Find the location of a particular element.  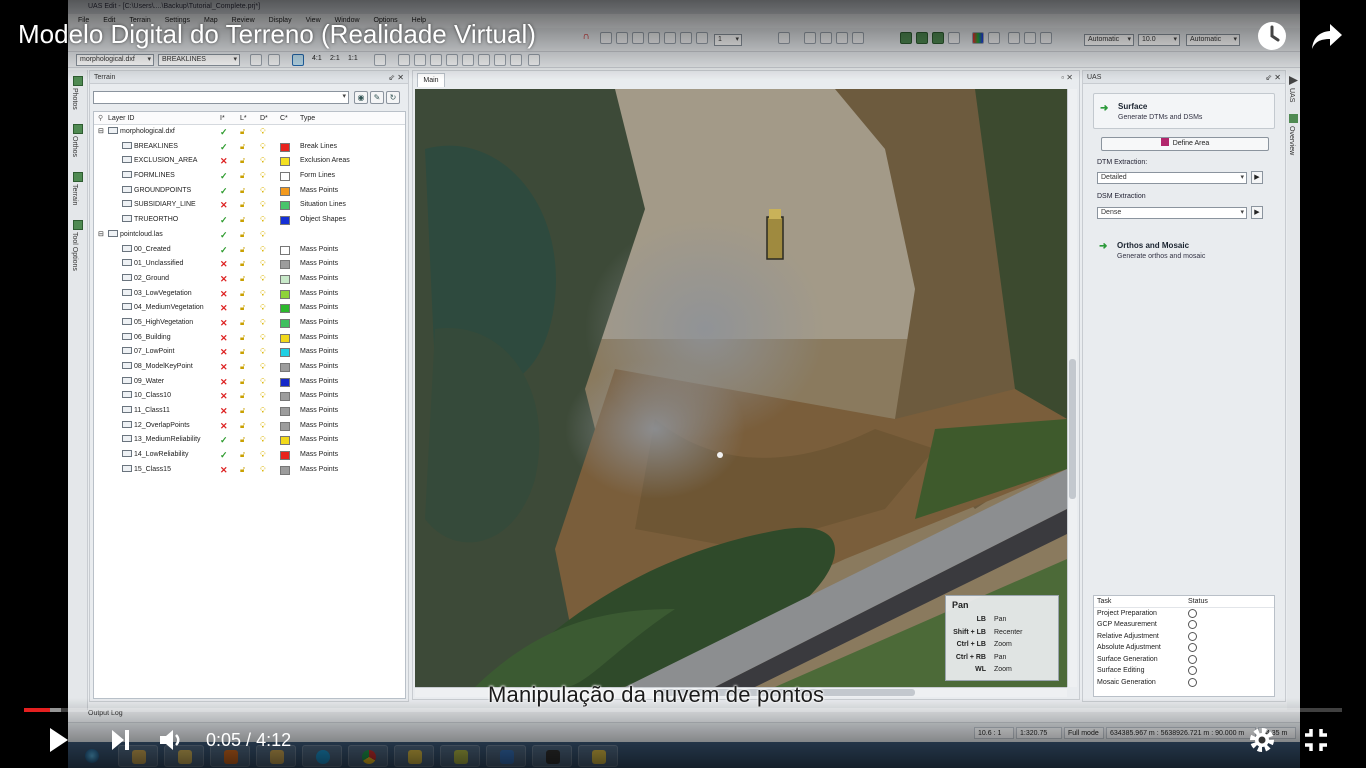

lock-tool-icon is located at coordinates (784, 38).